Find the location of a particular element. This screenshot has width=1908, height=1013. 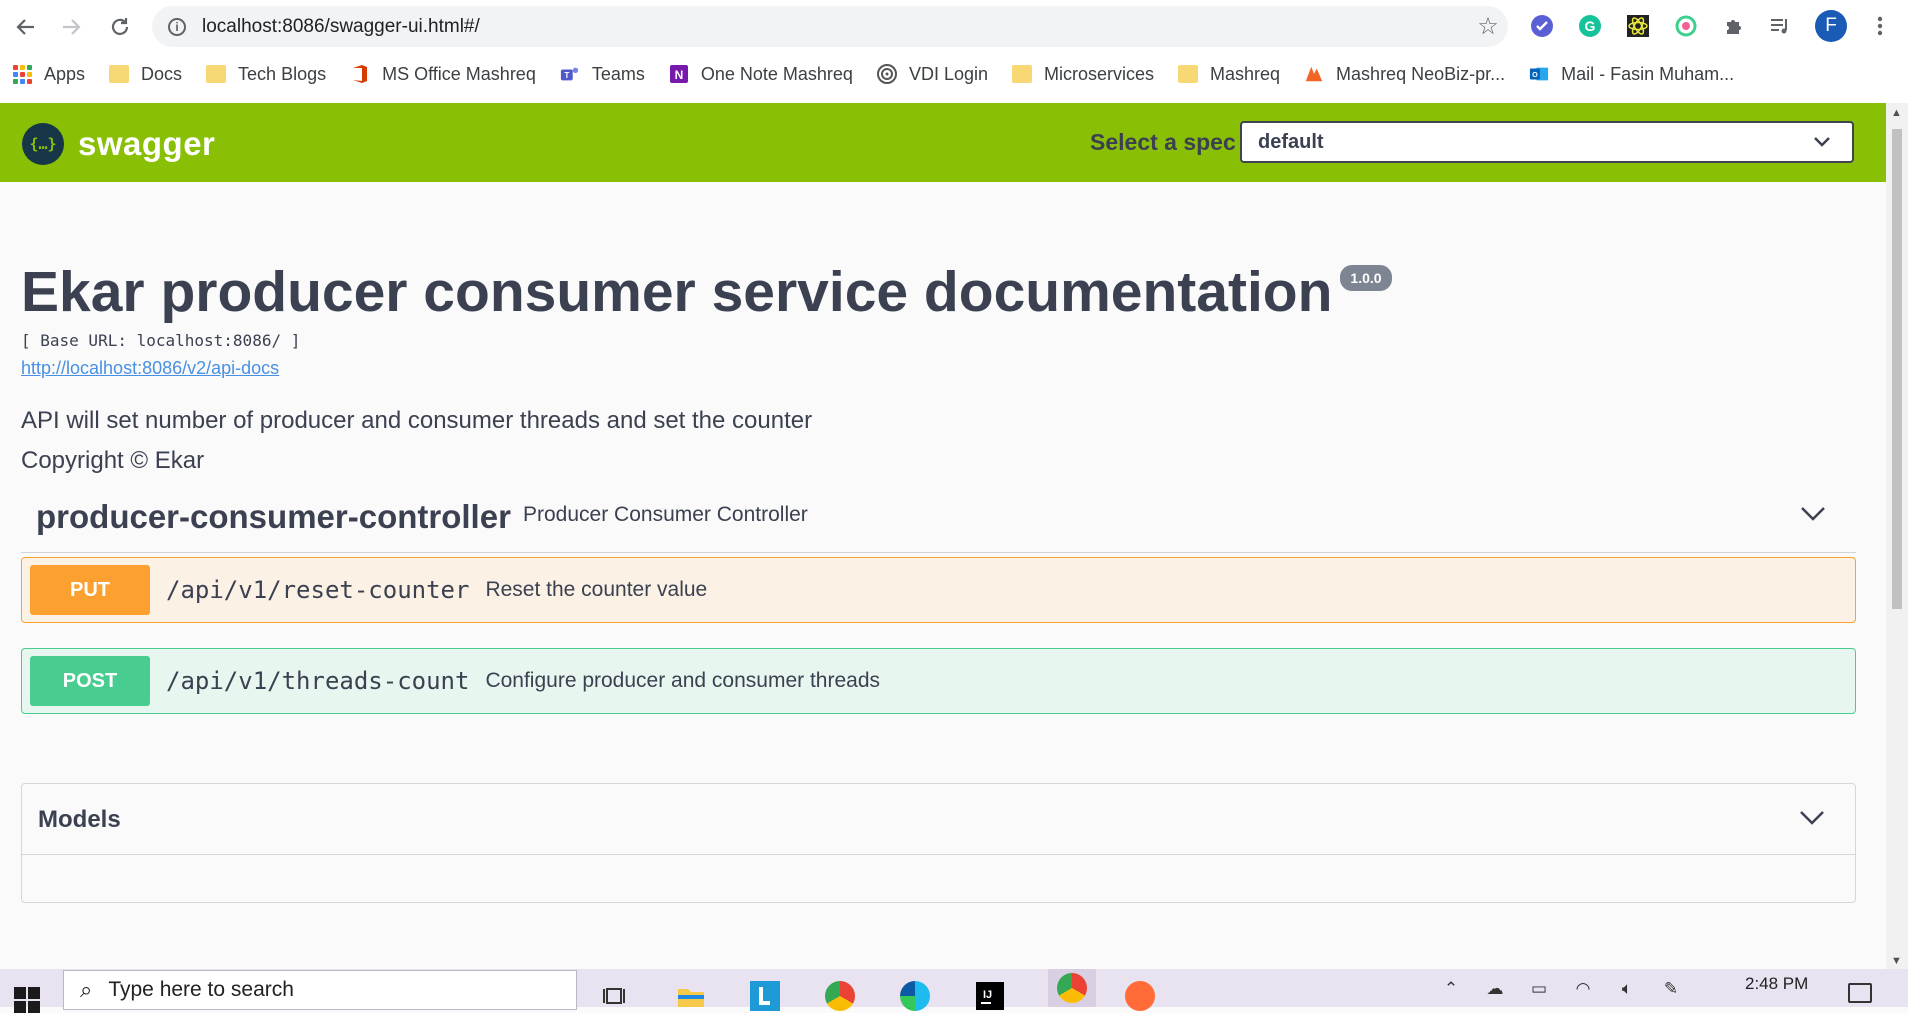

models-section: Models is located at coordinates (938, 843).